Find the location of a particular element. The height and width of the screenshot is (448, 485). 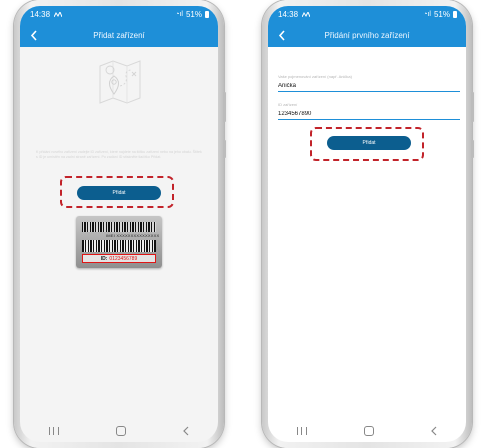

page-title: Přidání prvního zařízení is located at coordinates (367, 35).